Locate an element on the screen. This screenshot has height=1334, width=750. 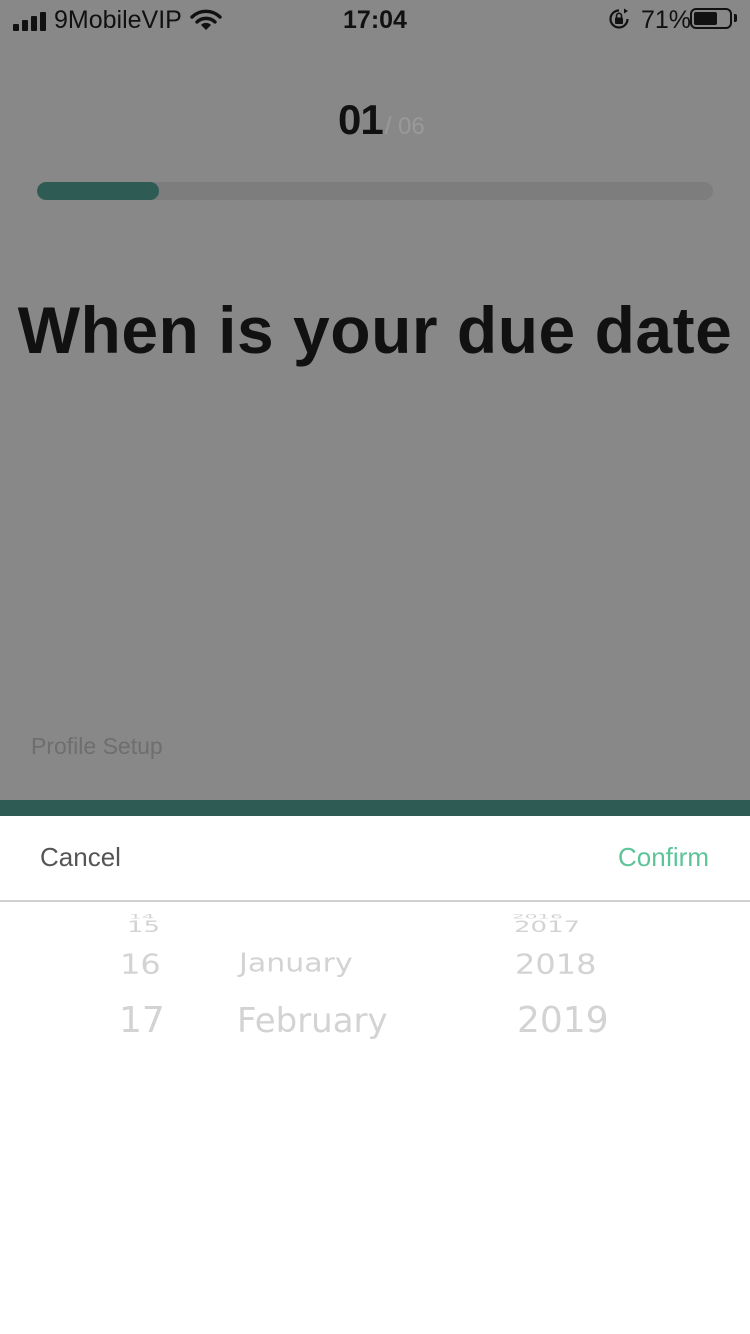
day-option: 16 is located at coordinates (140, 964).